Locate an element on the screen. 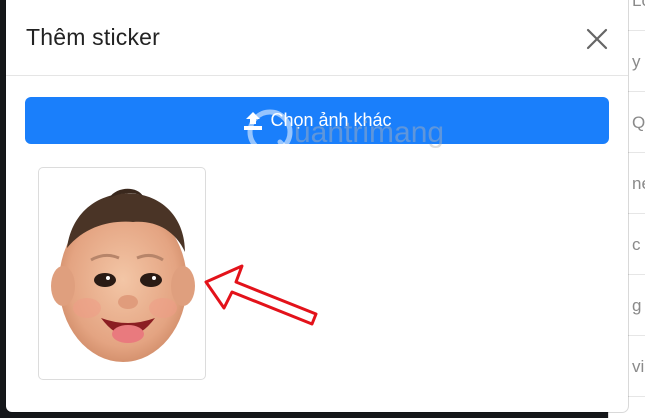  baby-face-sticker-image is located at coordinates (123, 275).